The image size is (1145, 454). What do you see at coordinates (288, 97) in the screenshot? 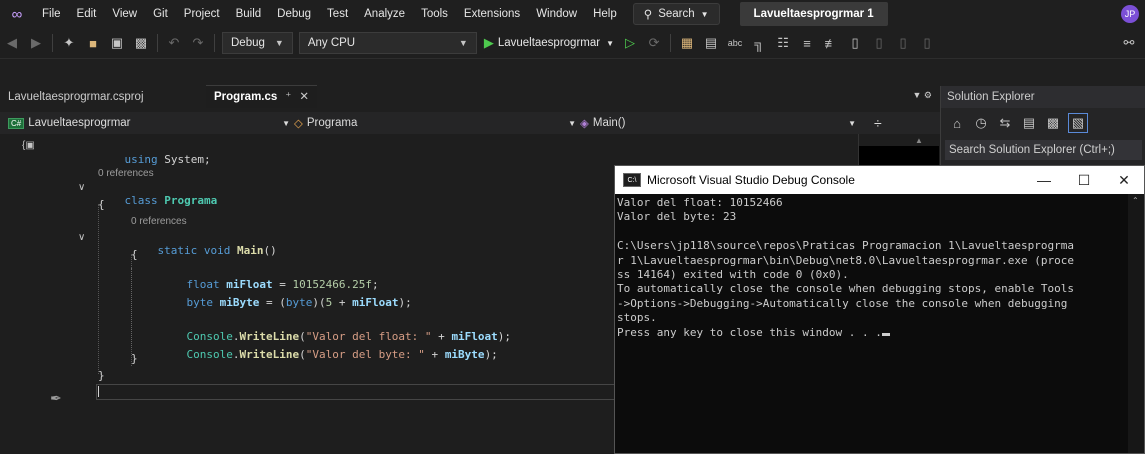
I see `pin-icon: ⁺` at bounding box center [288, 97].